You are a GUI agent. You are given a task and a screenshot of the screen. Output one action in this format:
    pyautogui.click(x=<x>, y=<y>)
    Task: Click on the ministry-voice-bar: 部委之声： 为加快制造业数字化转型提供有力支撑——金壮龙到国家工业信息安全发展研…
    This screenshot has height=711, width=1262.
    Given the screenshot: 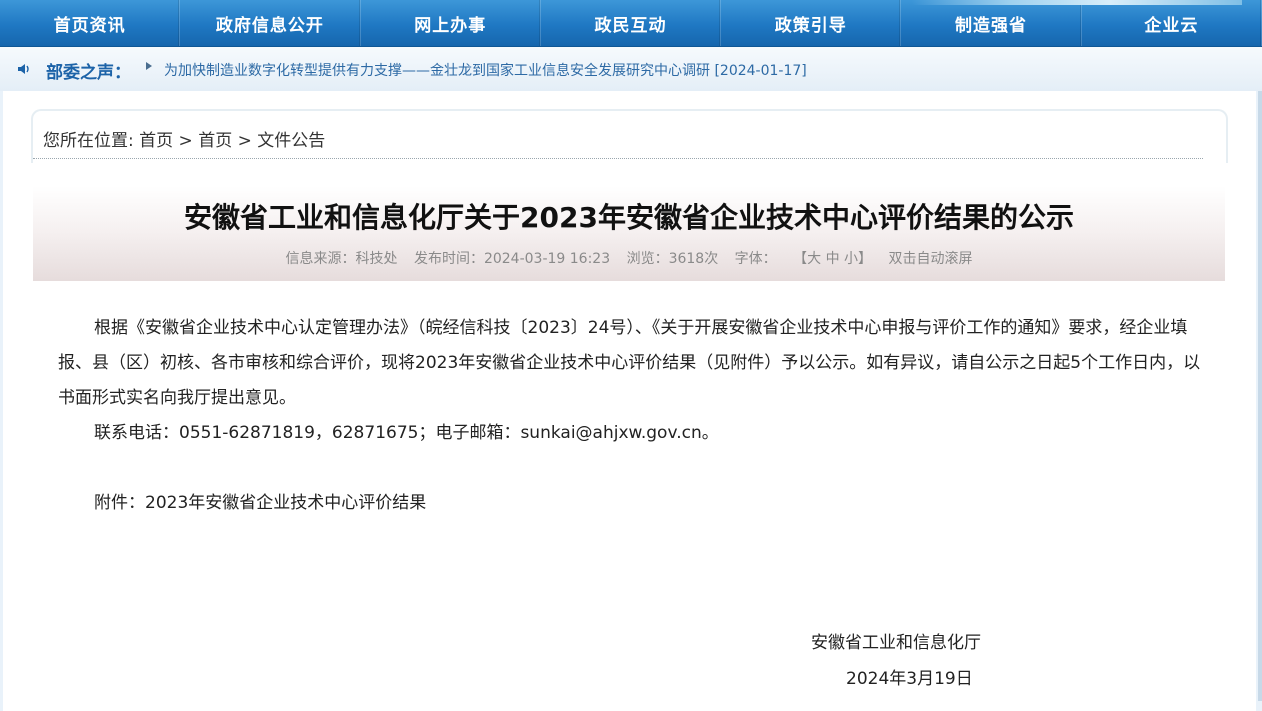 What is the action you would take?
    pyautogui.click(x=631, y=69)
    